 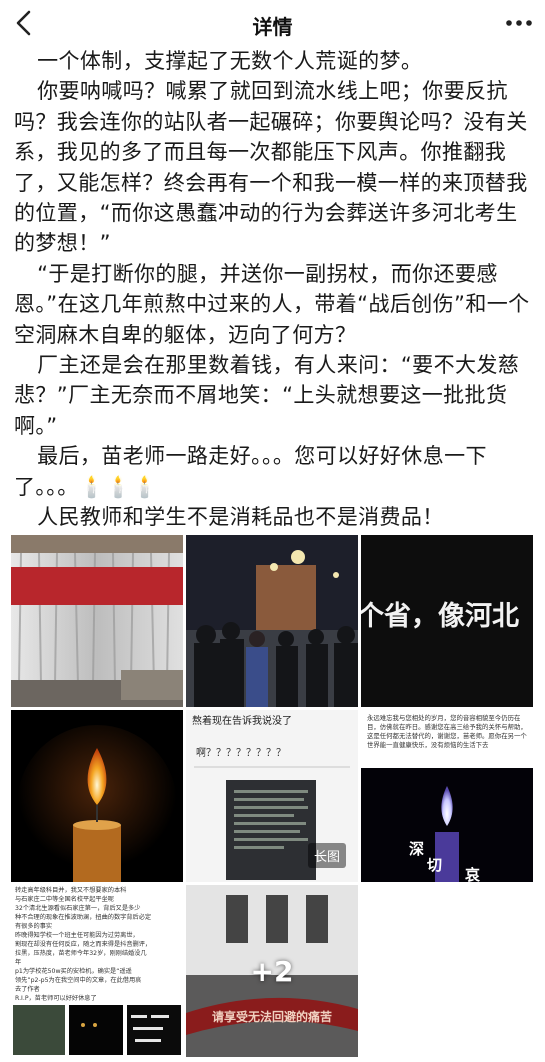 What do you see at coordinates (34, 926) in the screenshot?
I see `post-line: 有很多的事实` at bounding box center [34, 926].